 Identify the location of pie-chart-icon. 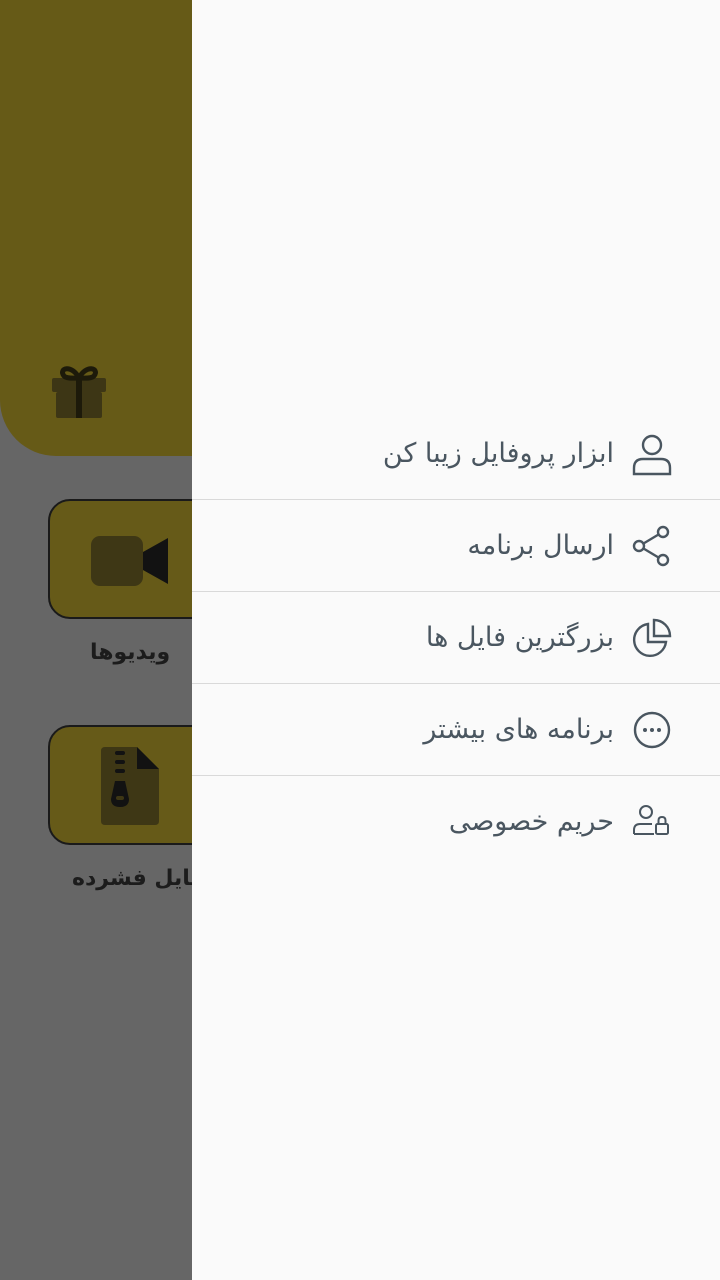
(652, 638).